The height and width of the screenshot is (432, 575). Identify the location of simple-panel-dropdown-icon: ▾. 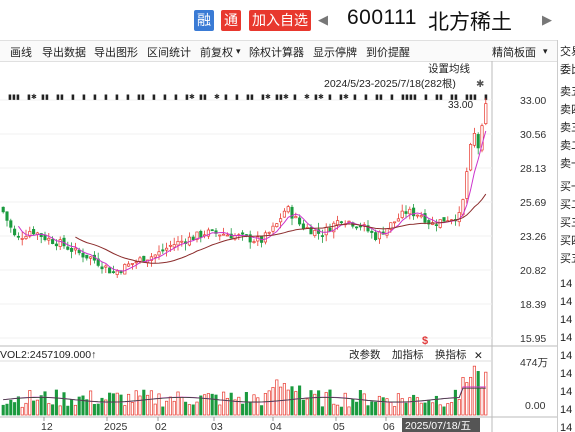
(545, 51).